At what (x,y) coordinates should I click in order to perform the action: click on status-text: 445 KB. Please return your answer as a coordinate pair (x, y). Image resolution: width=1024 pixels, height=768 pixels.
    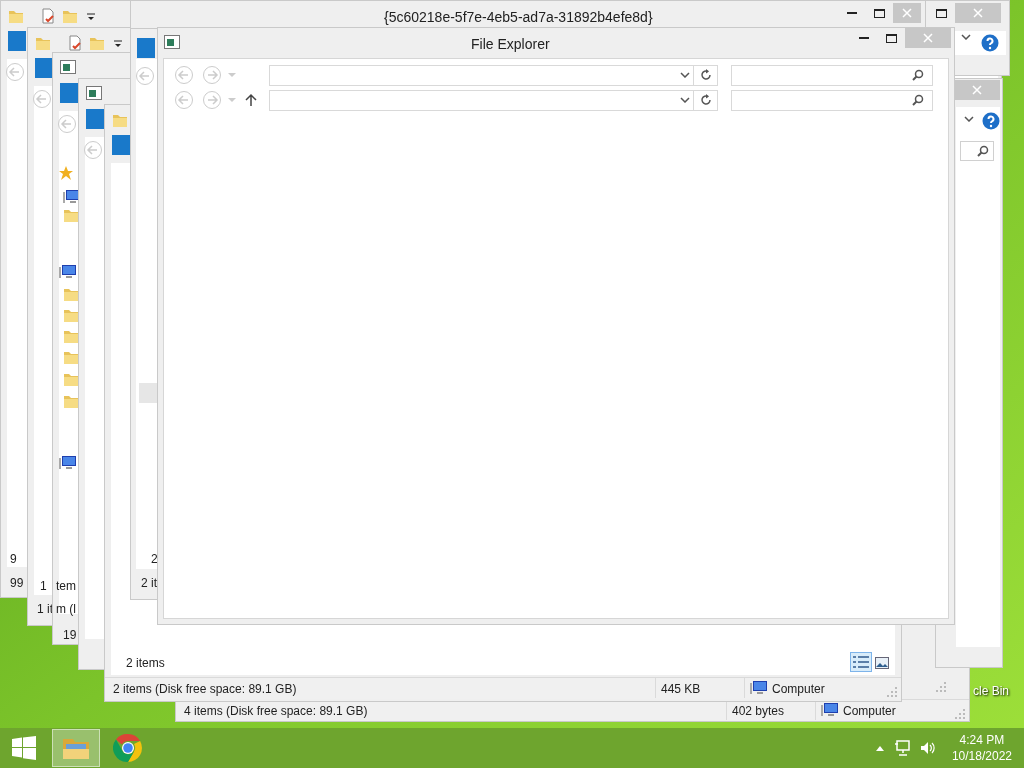
    Looking at the image, I should click on (681, 689).